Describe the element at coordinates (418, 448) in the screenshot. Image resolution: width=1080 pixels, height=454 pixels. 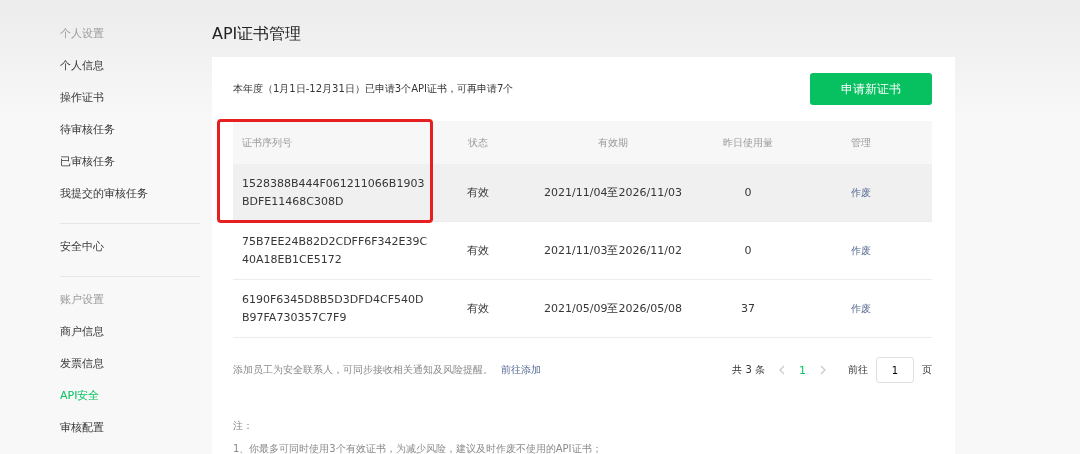
I see `note-line: 1、你最多可同时使用3个有效证书，为减少风险，建议及时作废不使用的API证书；` at that location.